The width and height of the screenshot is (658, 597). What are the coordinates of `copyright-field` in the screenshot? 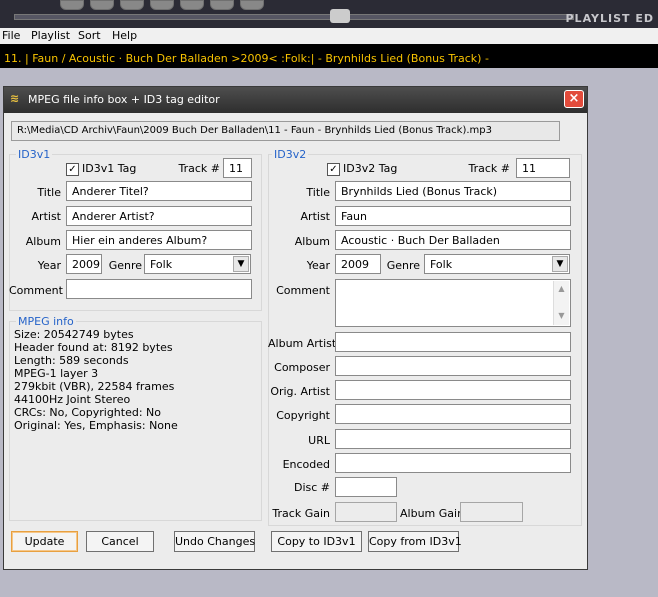 It's located at (453, 414).